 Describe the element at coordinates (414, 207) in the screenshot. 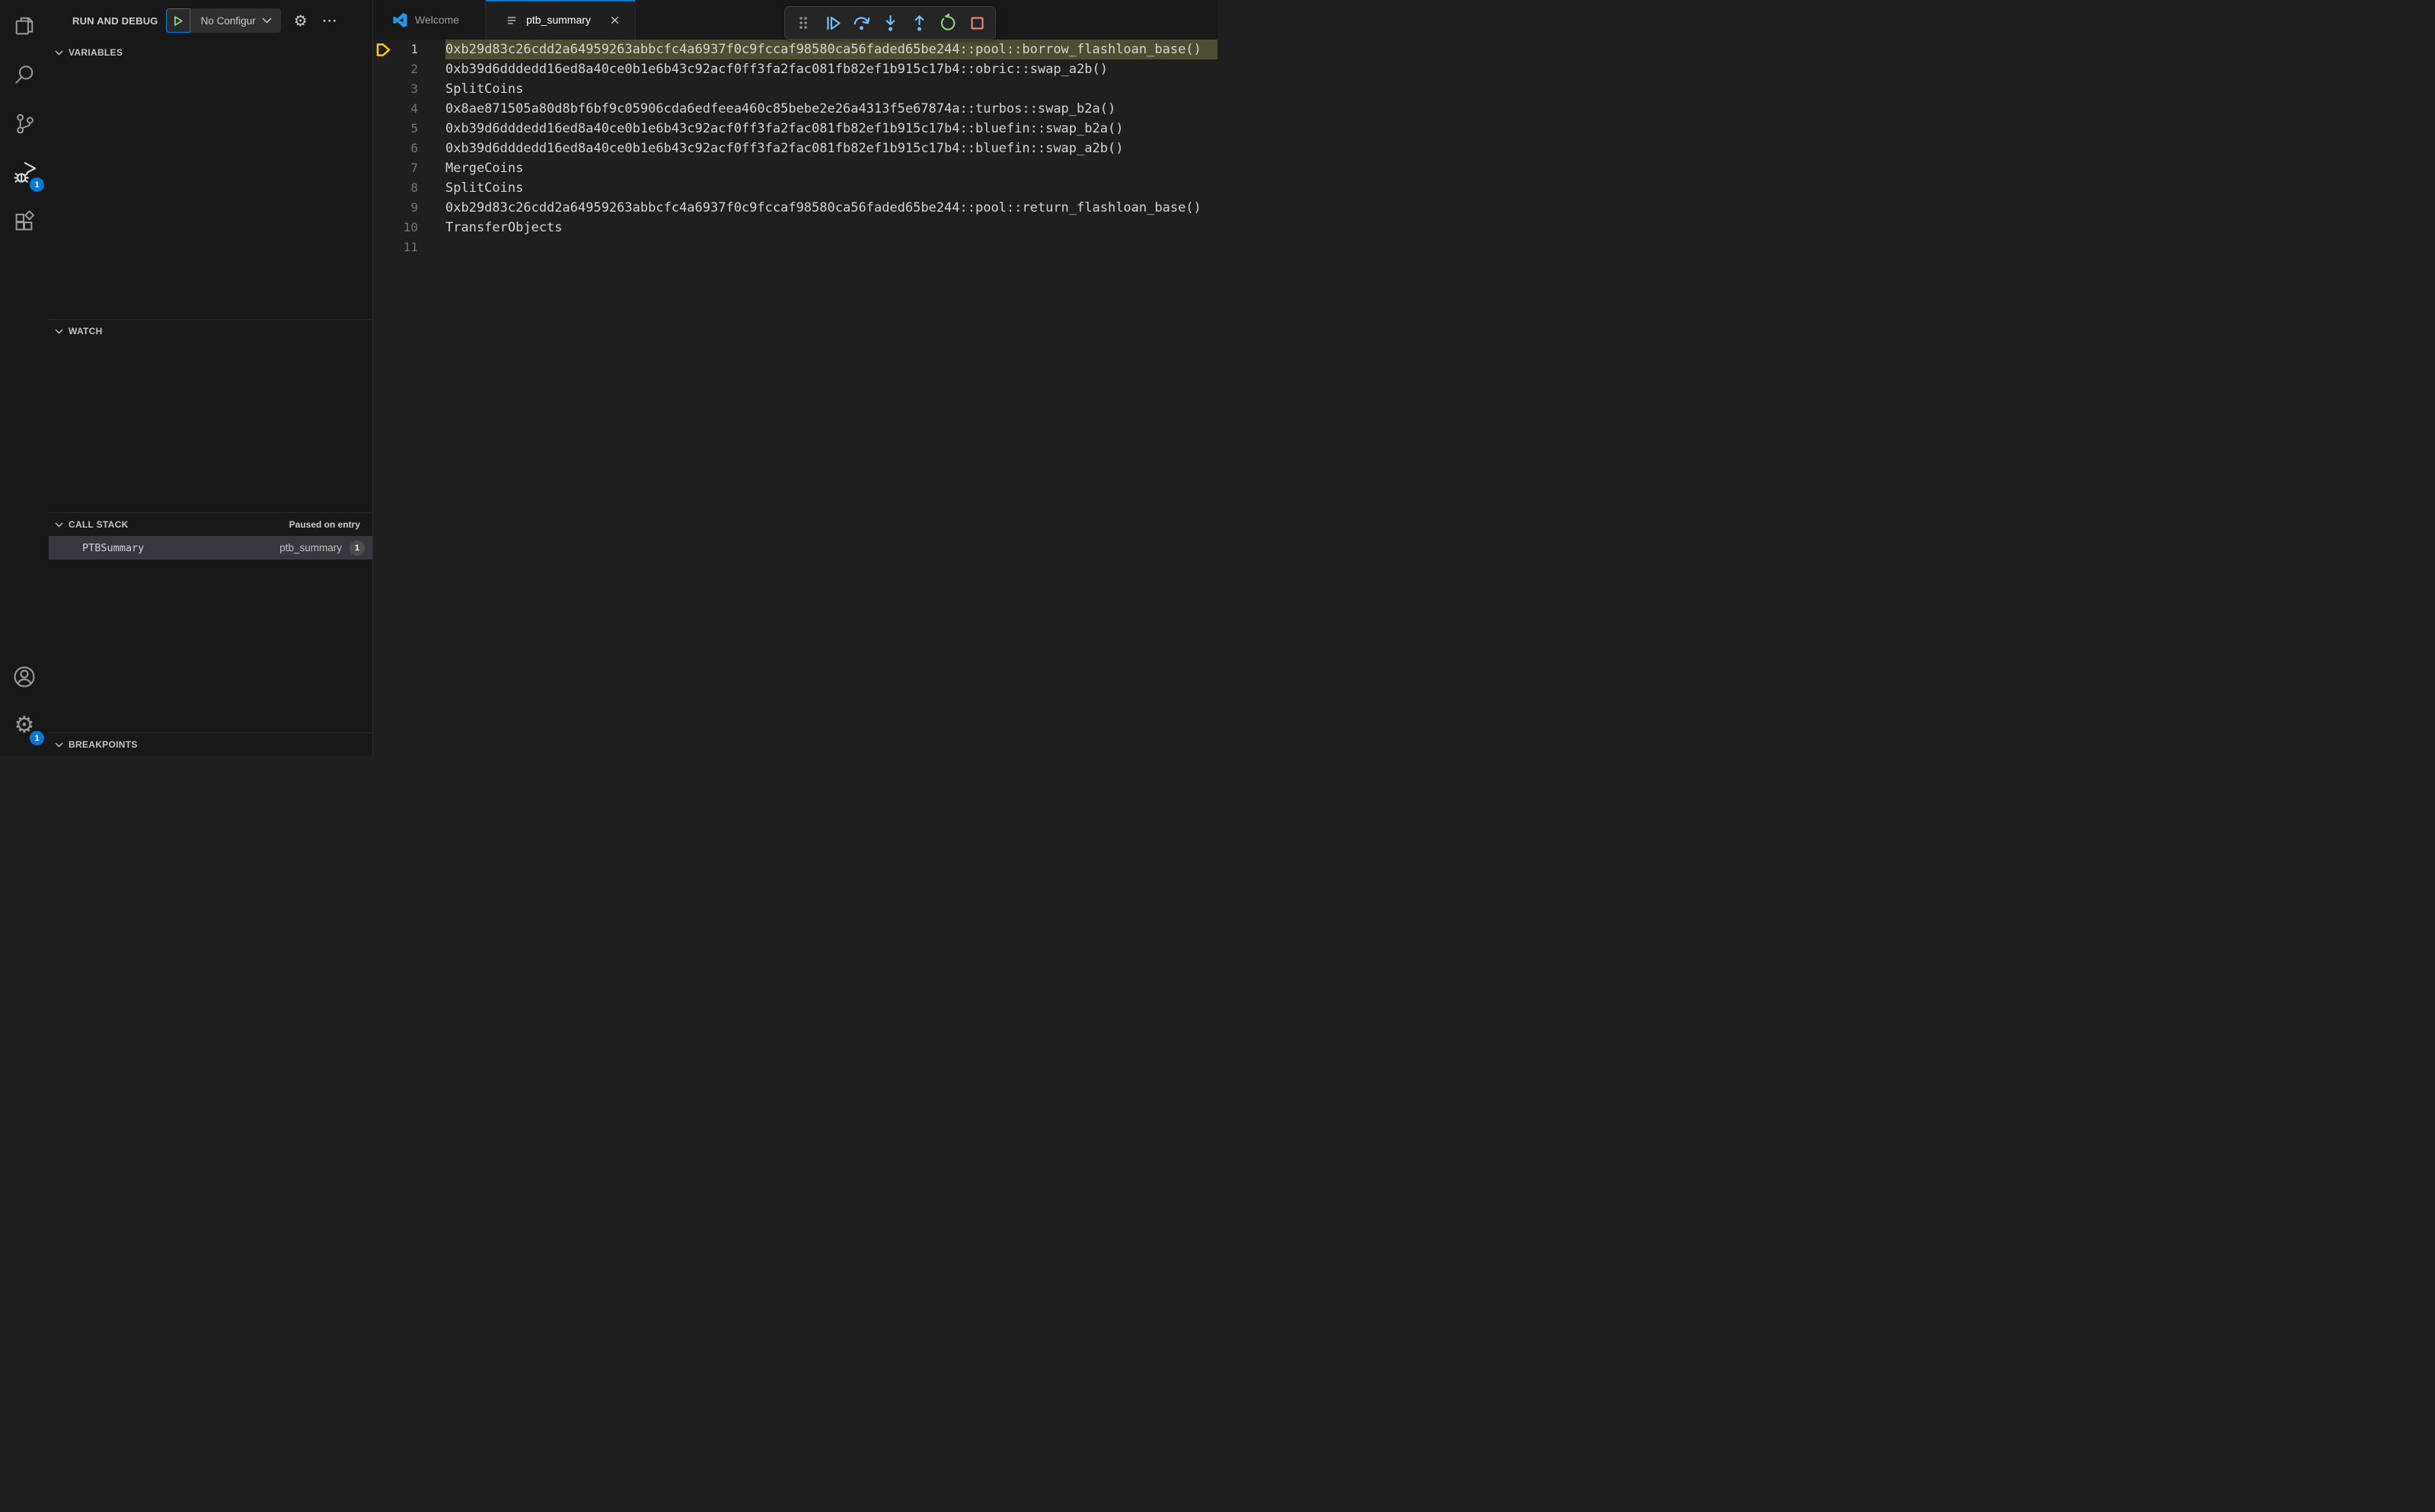

I see `line-number: 9` at that location.